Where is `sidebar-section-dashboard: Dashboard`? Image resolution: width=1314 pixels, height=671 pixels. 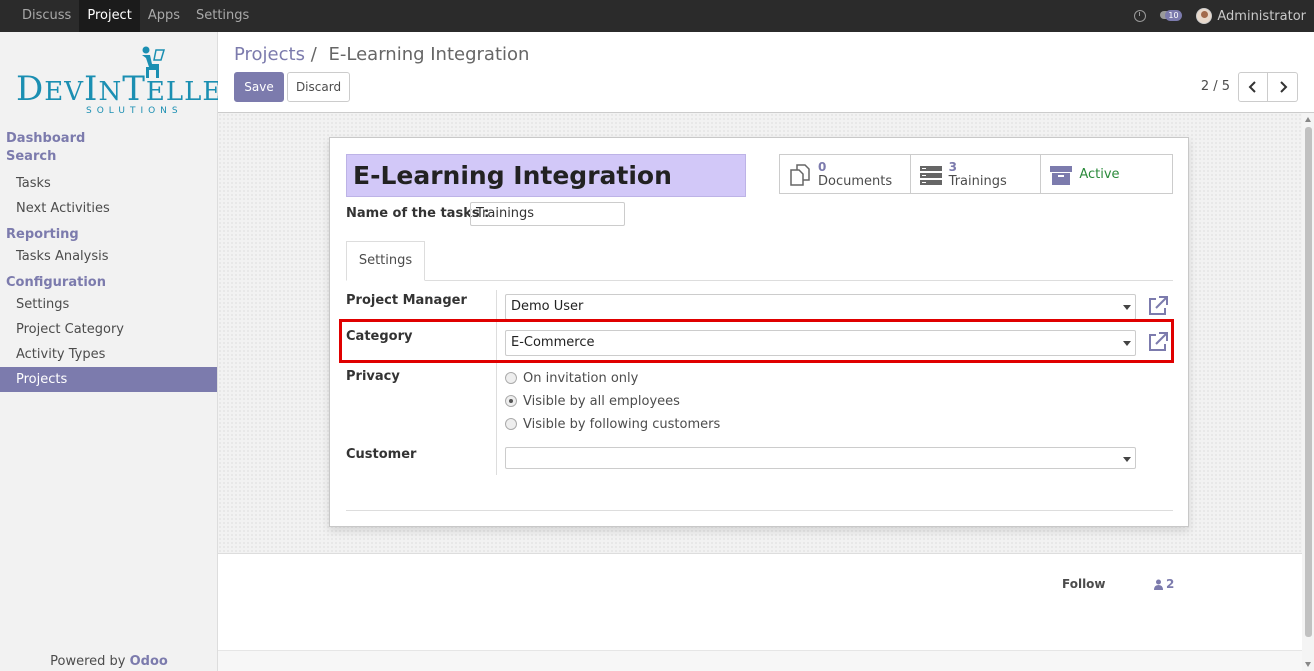
sidebar-section-dashboard: Dashboard is located at coordinates (108, 139).